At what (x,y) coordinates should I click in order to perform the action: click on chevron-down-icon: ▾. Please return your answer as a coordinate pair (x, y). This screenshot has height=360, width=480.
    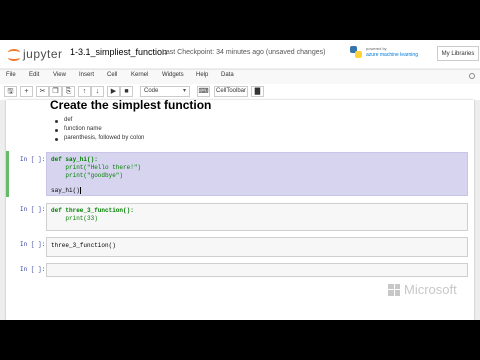
    Looking at the image, I should click on (184, 91).